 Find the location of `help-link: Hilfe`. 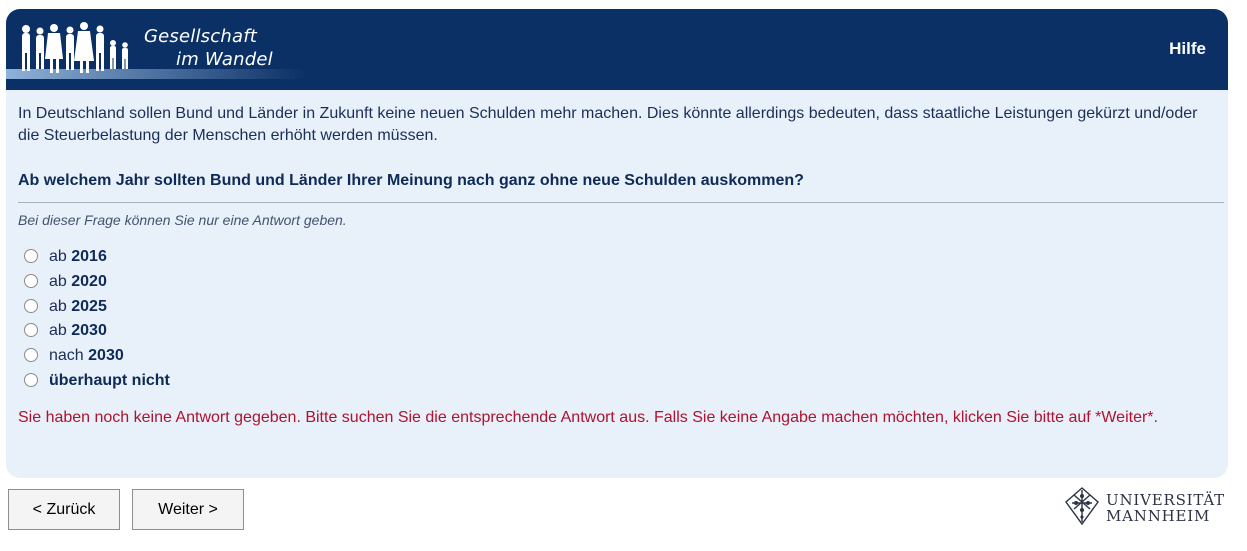

help-link: Hilfe is located at coordinates (1187, 49).